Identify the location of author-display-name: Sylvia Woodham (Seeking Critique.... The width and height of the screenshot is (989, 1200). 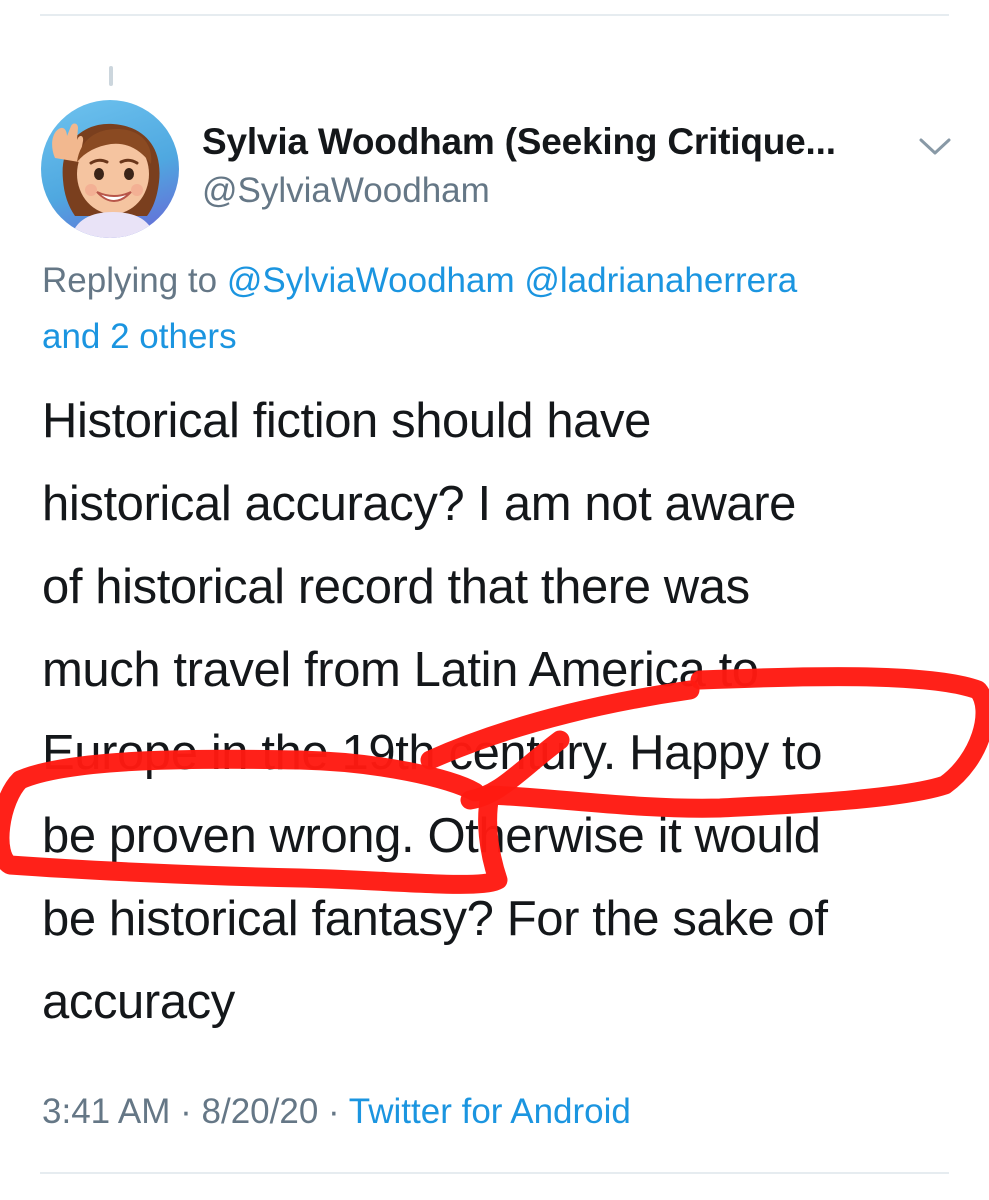
(519, 142).